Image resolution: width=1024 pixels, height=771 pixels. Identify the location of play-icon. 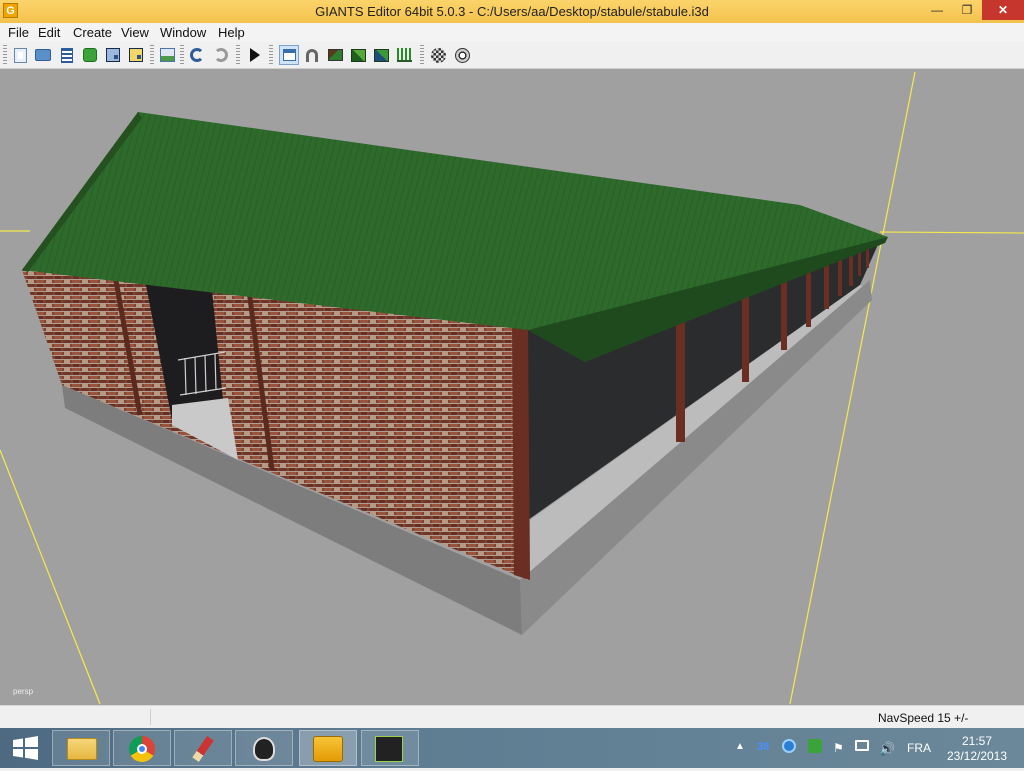
(255, 55).